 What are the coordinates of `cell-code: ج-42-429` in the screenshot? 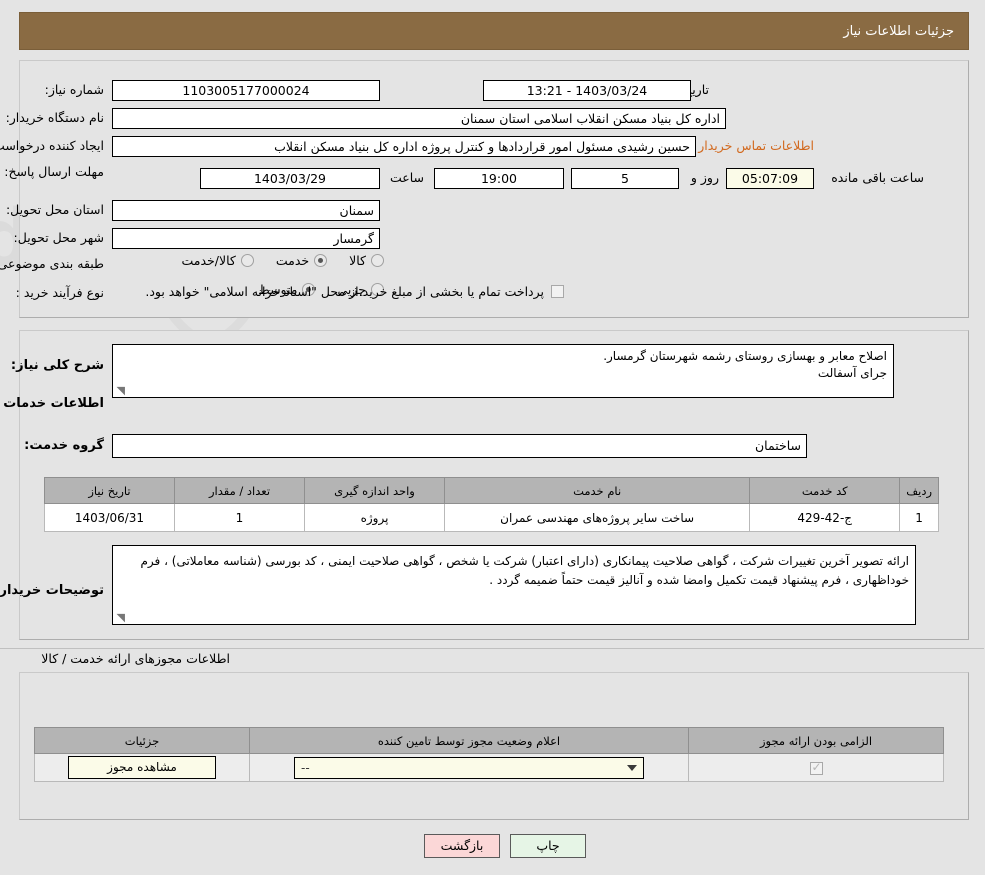 It's located at (826, 517).